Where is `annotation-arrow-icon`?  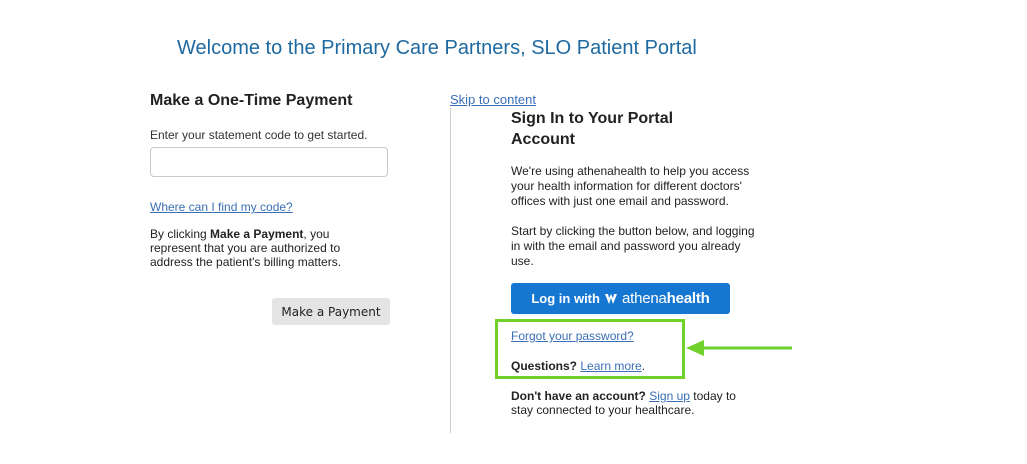 annotation-arrow-icon is located at coordinates (739, 348).